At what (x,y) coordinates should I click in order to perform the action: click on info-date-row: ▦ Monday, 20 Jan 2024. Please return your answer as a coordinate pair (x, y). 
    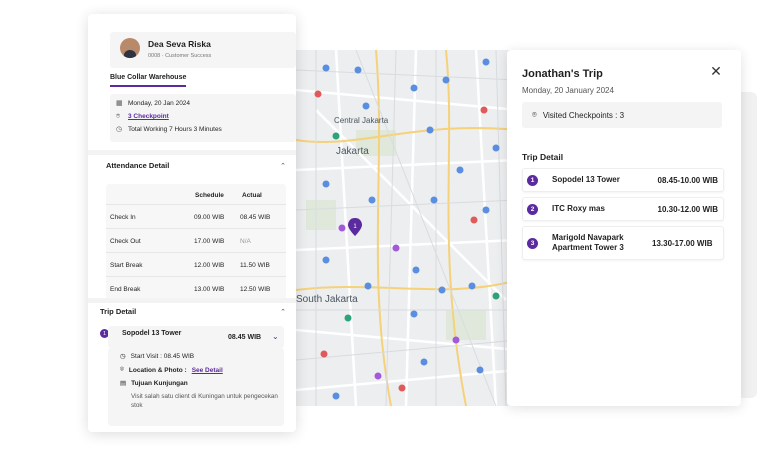
    Looking at the image, I should click on (153, 103).